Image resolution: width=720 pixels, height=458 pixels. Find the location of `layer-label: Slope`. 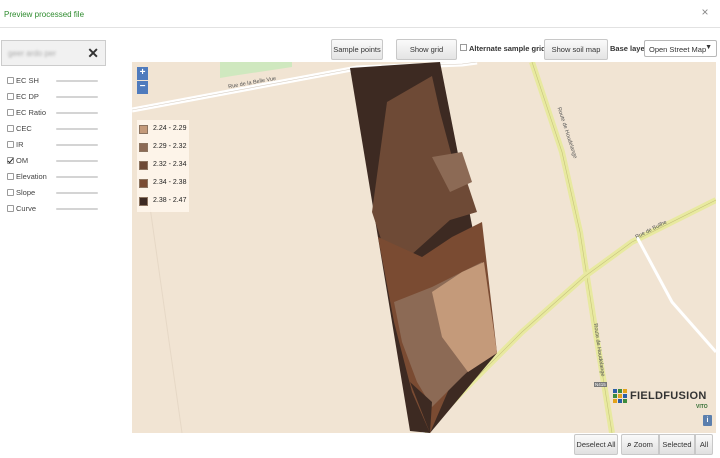

layer-label: Slope is located at coordinates (26, 192).